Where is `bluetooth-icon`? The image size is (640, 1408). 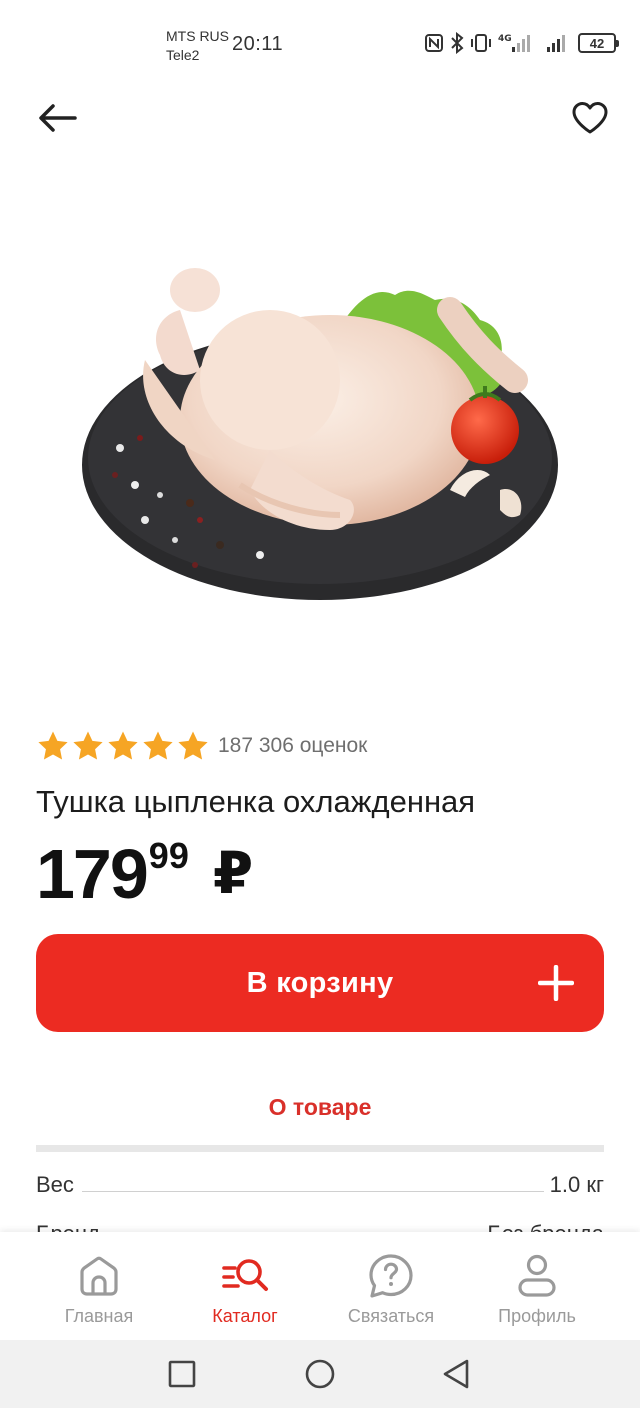
bluetooth-icon is located at coordinates (457, 43).